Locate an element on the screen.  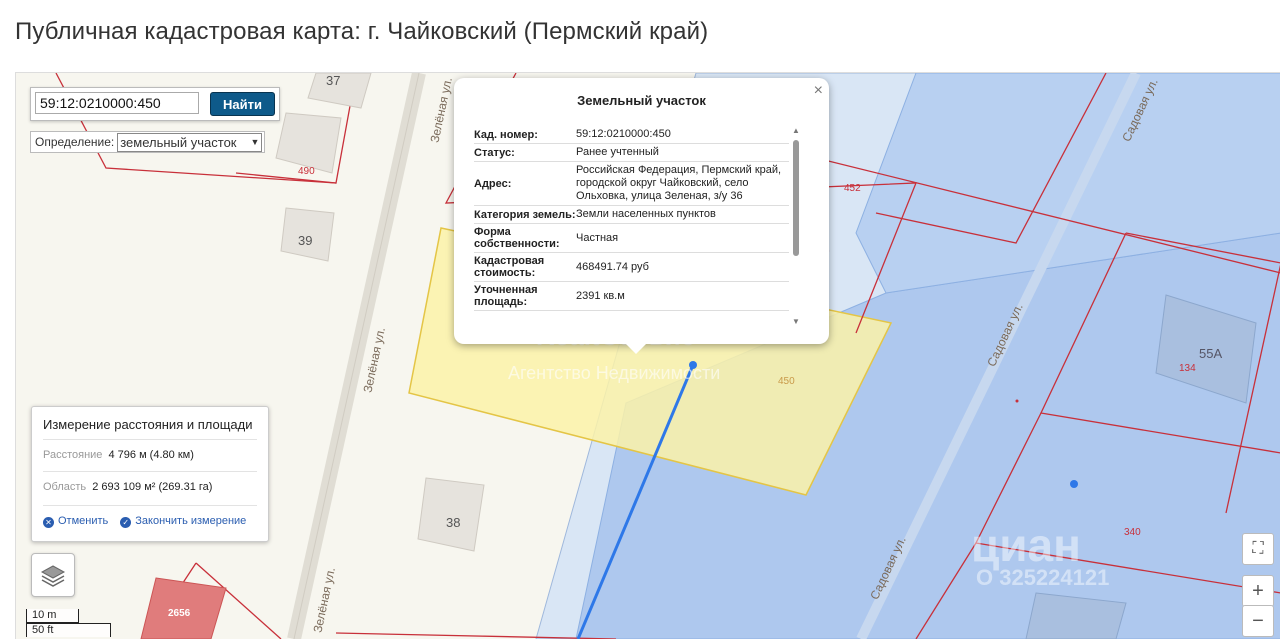
info-row: Кадастровая стоимость: 468491.74 руб is located at coordinates (631, 267).